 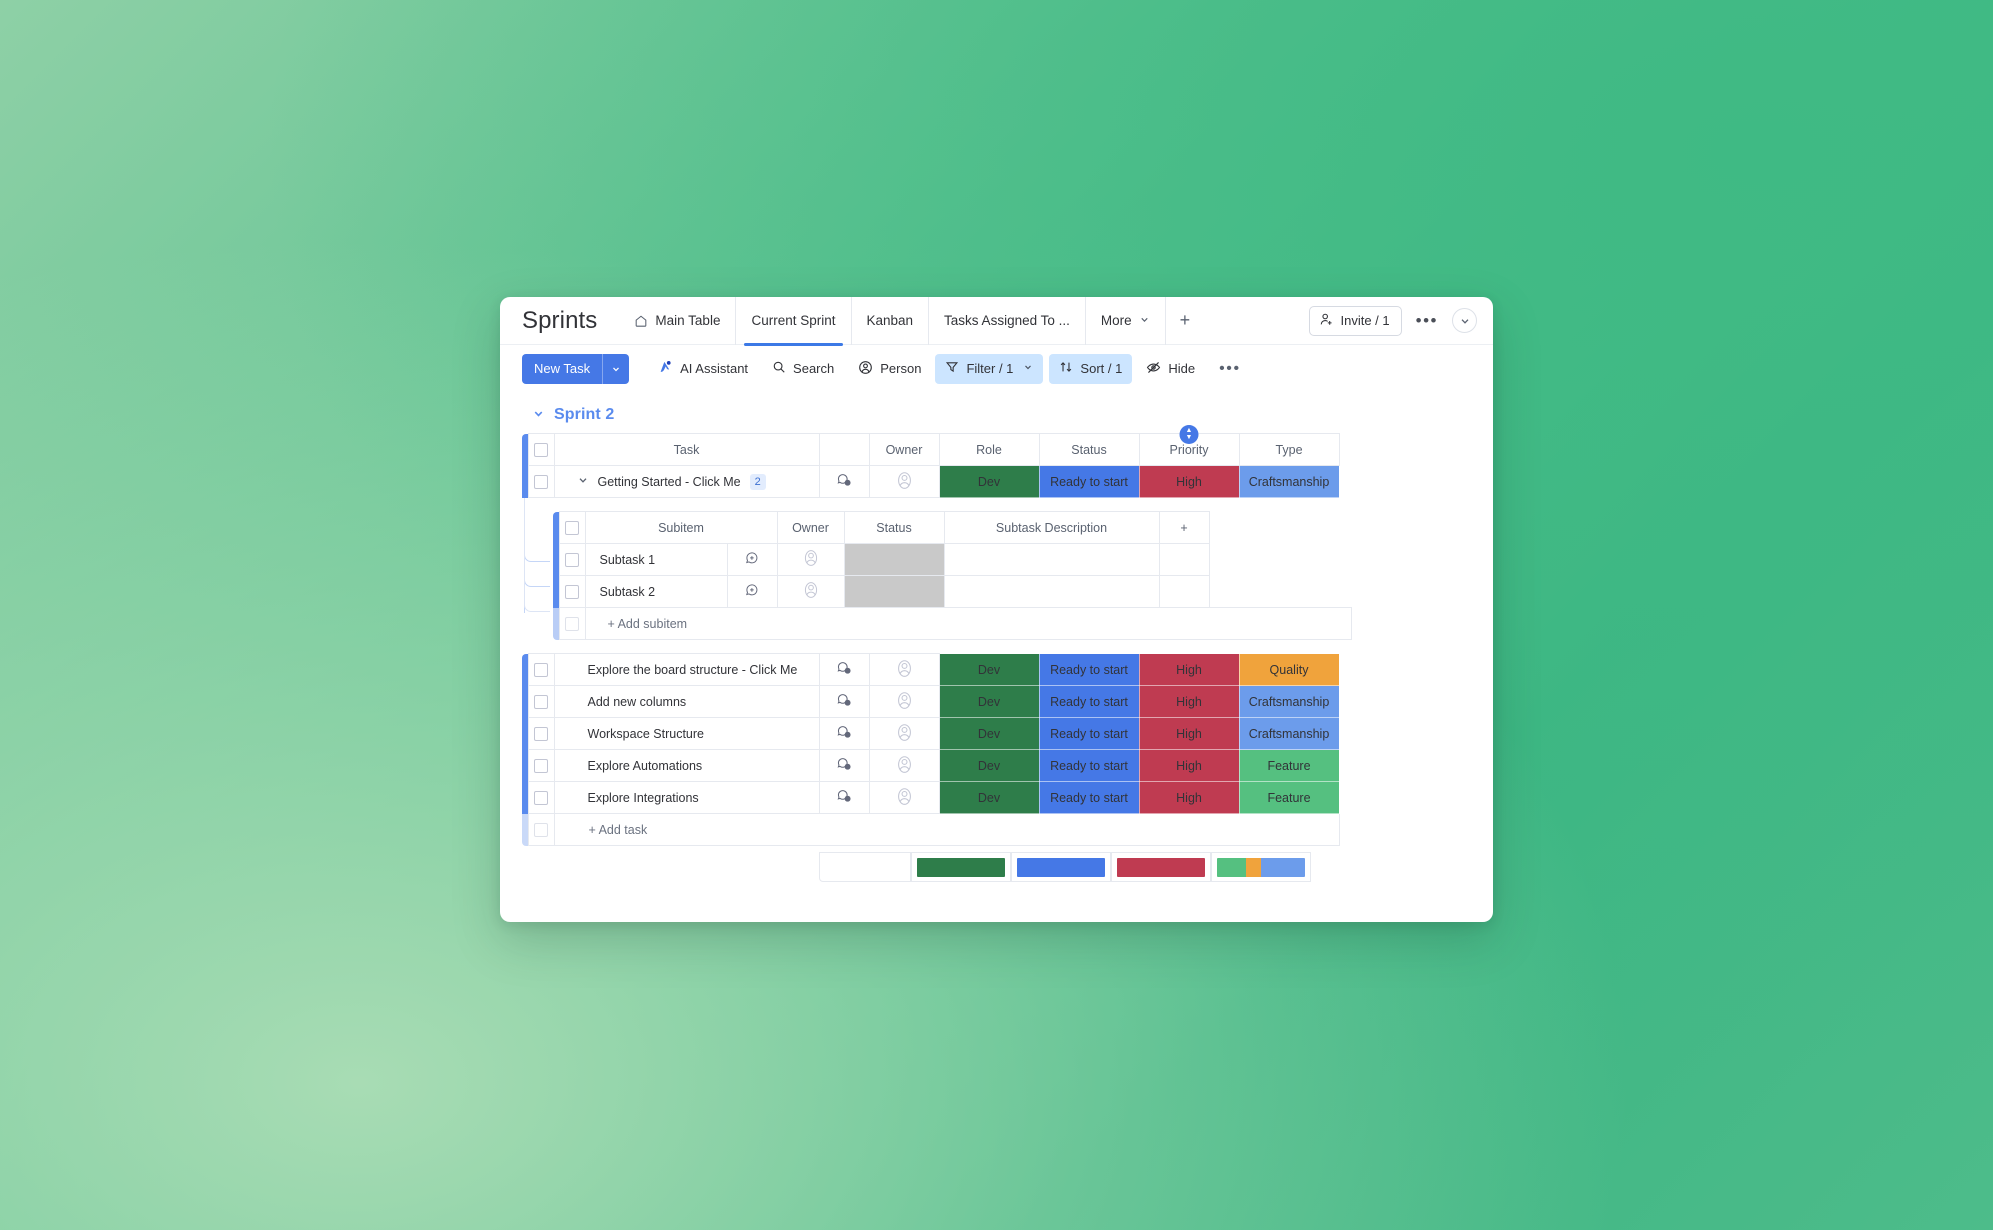 I want to click on add-subitem-column-button: +, so click(x=1184, y=527).